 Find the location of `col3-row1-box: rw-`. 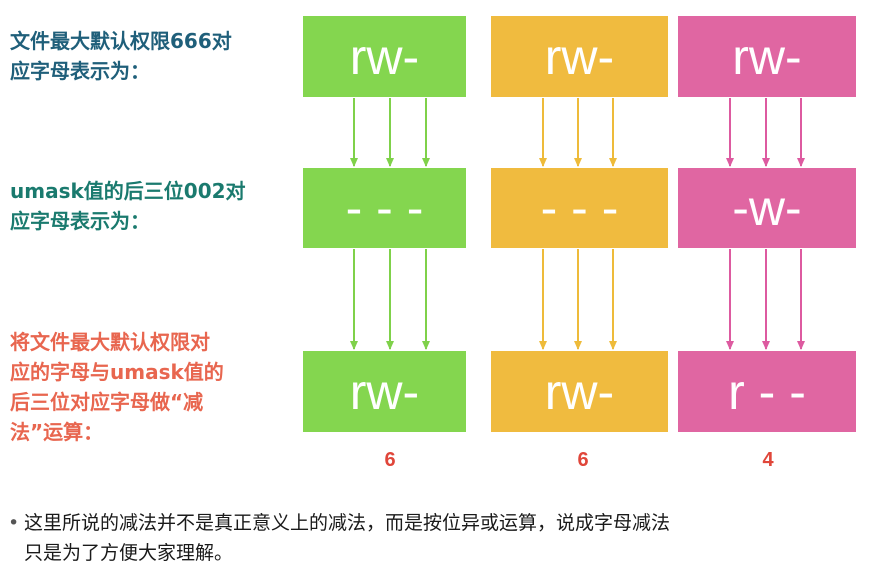

col3-row1-box: rw- is located at coordinates (767, 56).